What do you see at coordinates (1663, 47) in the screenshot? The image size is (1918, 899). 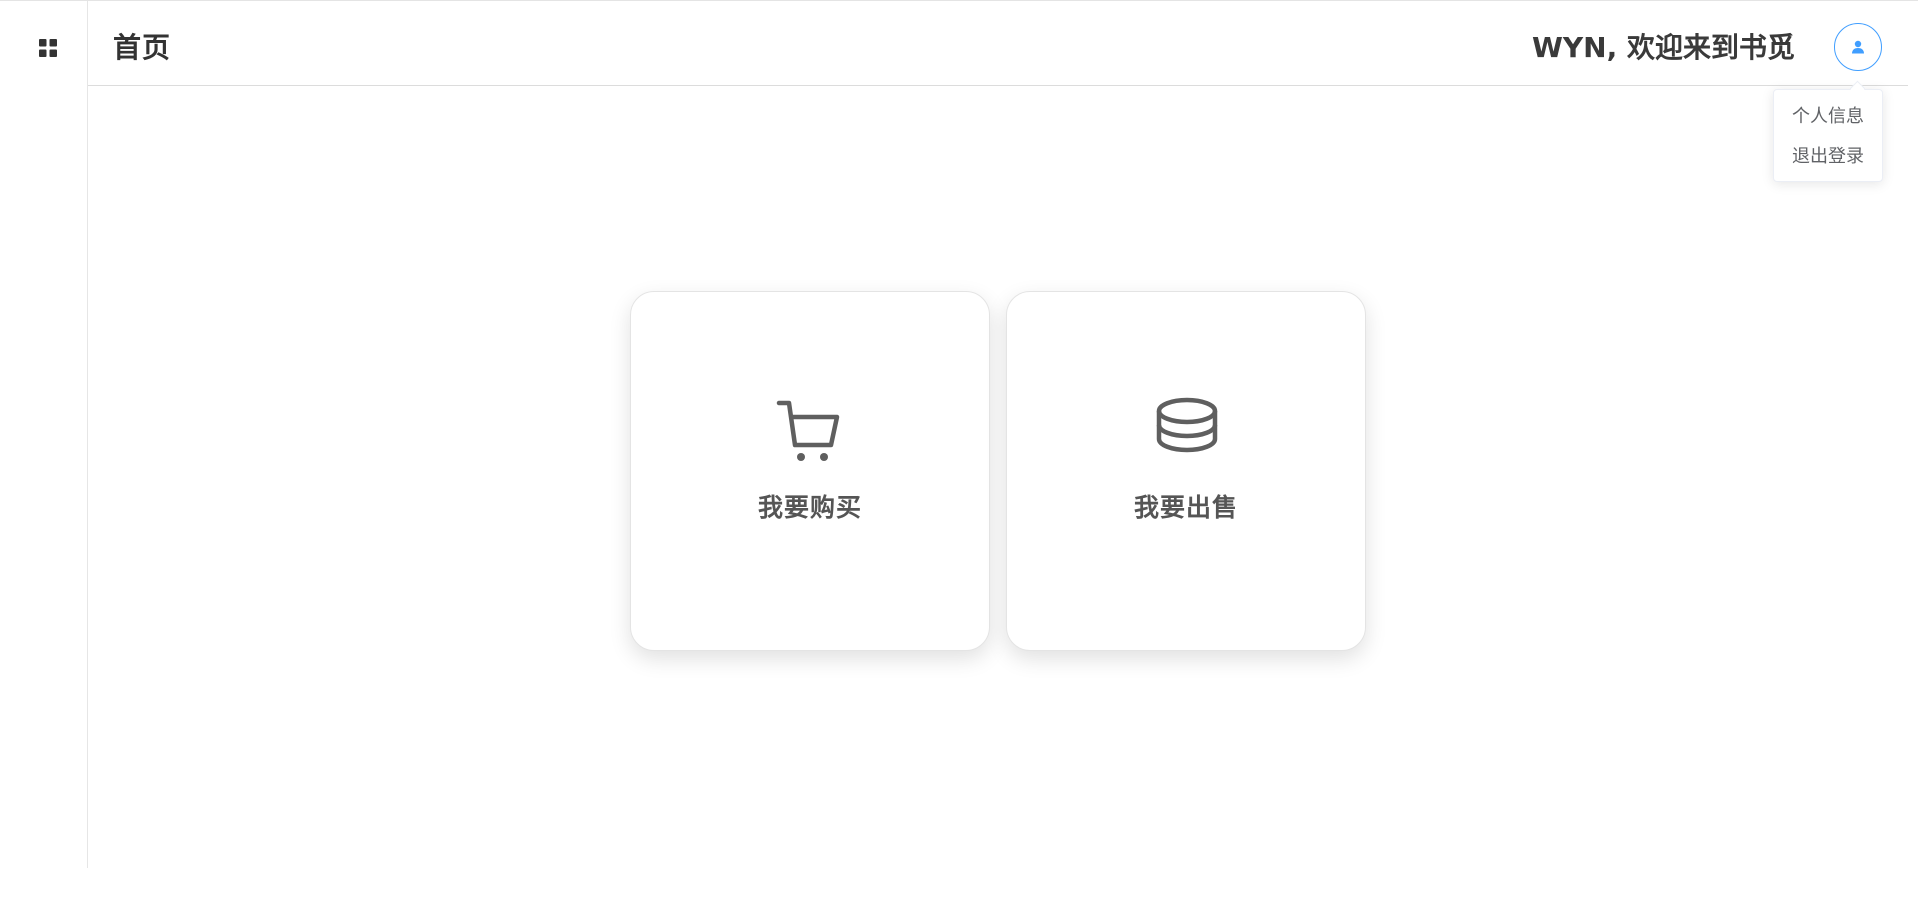 I see `welcome-message: WYN, 欢迎来到书觅` at bounding box center [1663, 47].